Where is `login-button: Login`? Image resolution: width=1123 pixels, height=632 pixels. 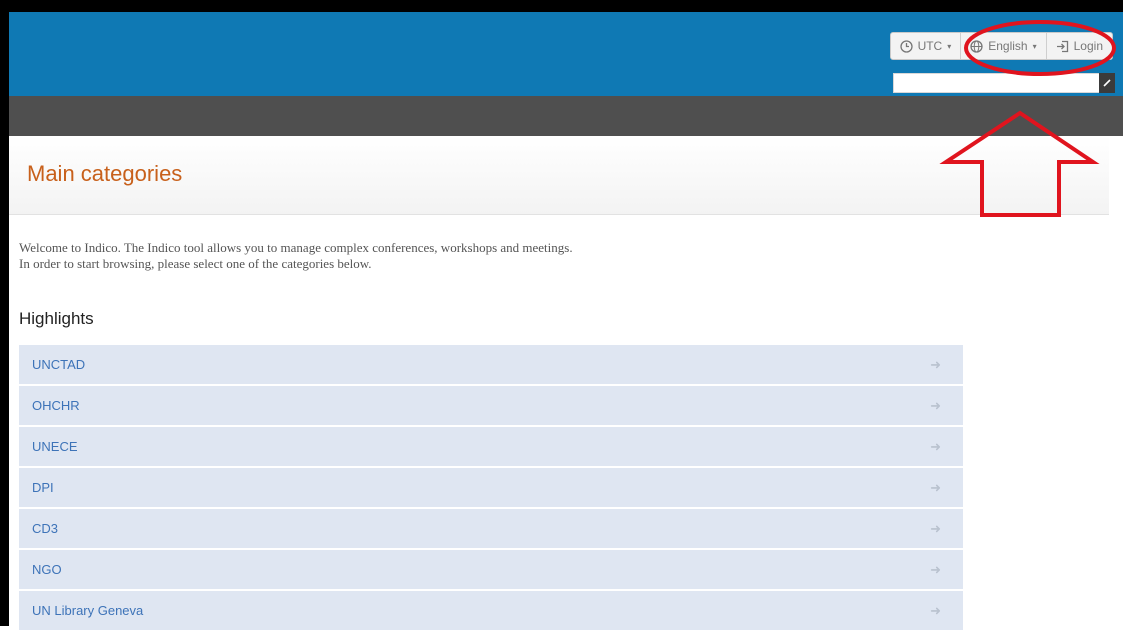
login-button: Login is located at coordinates (1079, 46).